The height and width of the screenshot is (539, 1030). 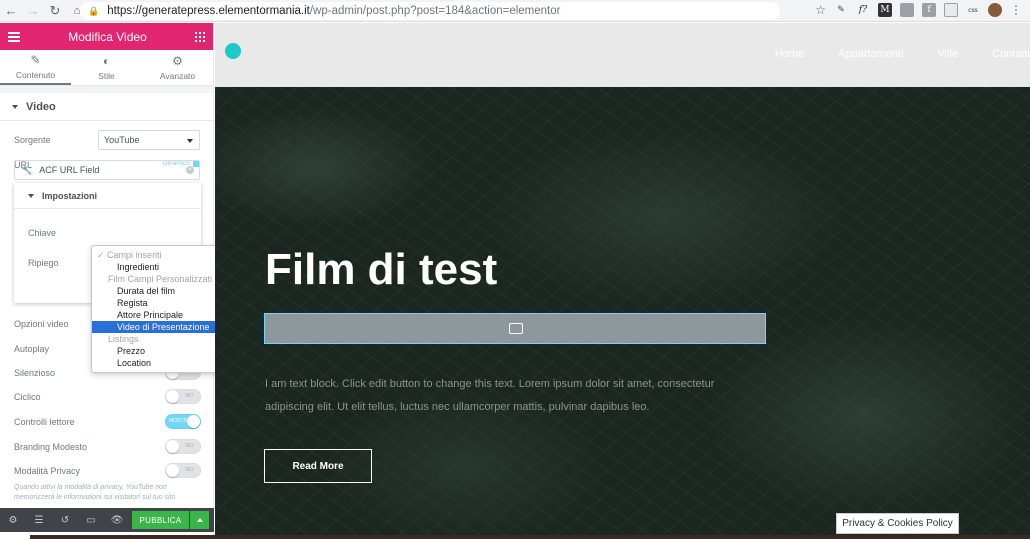 What do you see at coordinates (122, 140) in the screenshot?
I see `sorgente-value: YouTube` at bounding box center [122, 140].